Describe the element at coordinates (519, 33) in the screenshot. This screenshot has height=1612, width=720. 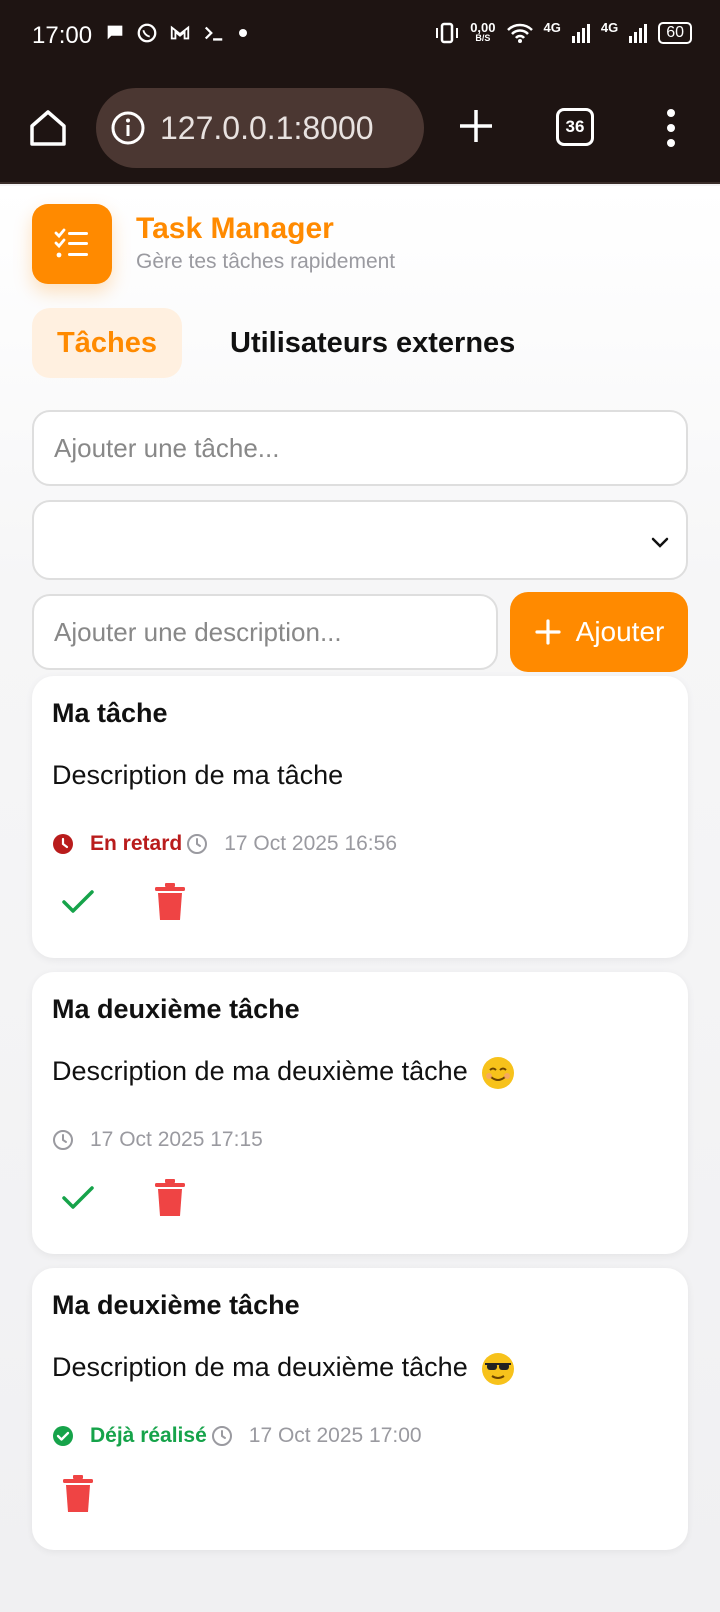
I see `wifi-icon` at that location.